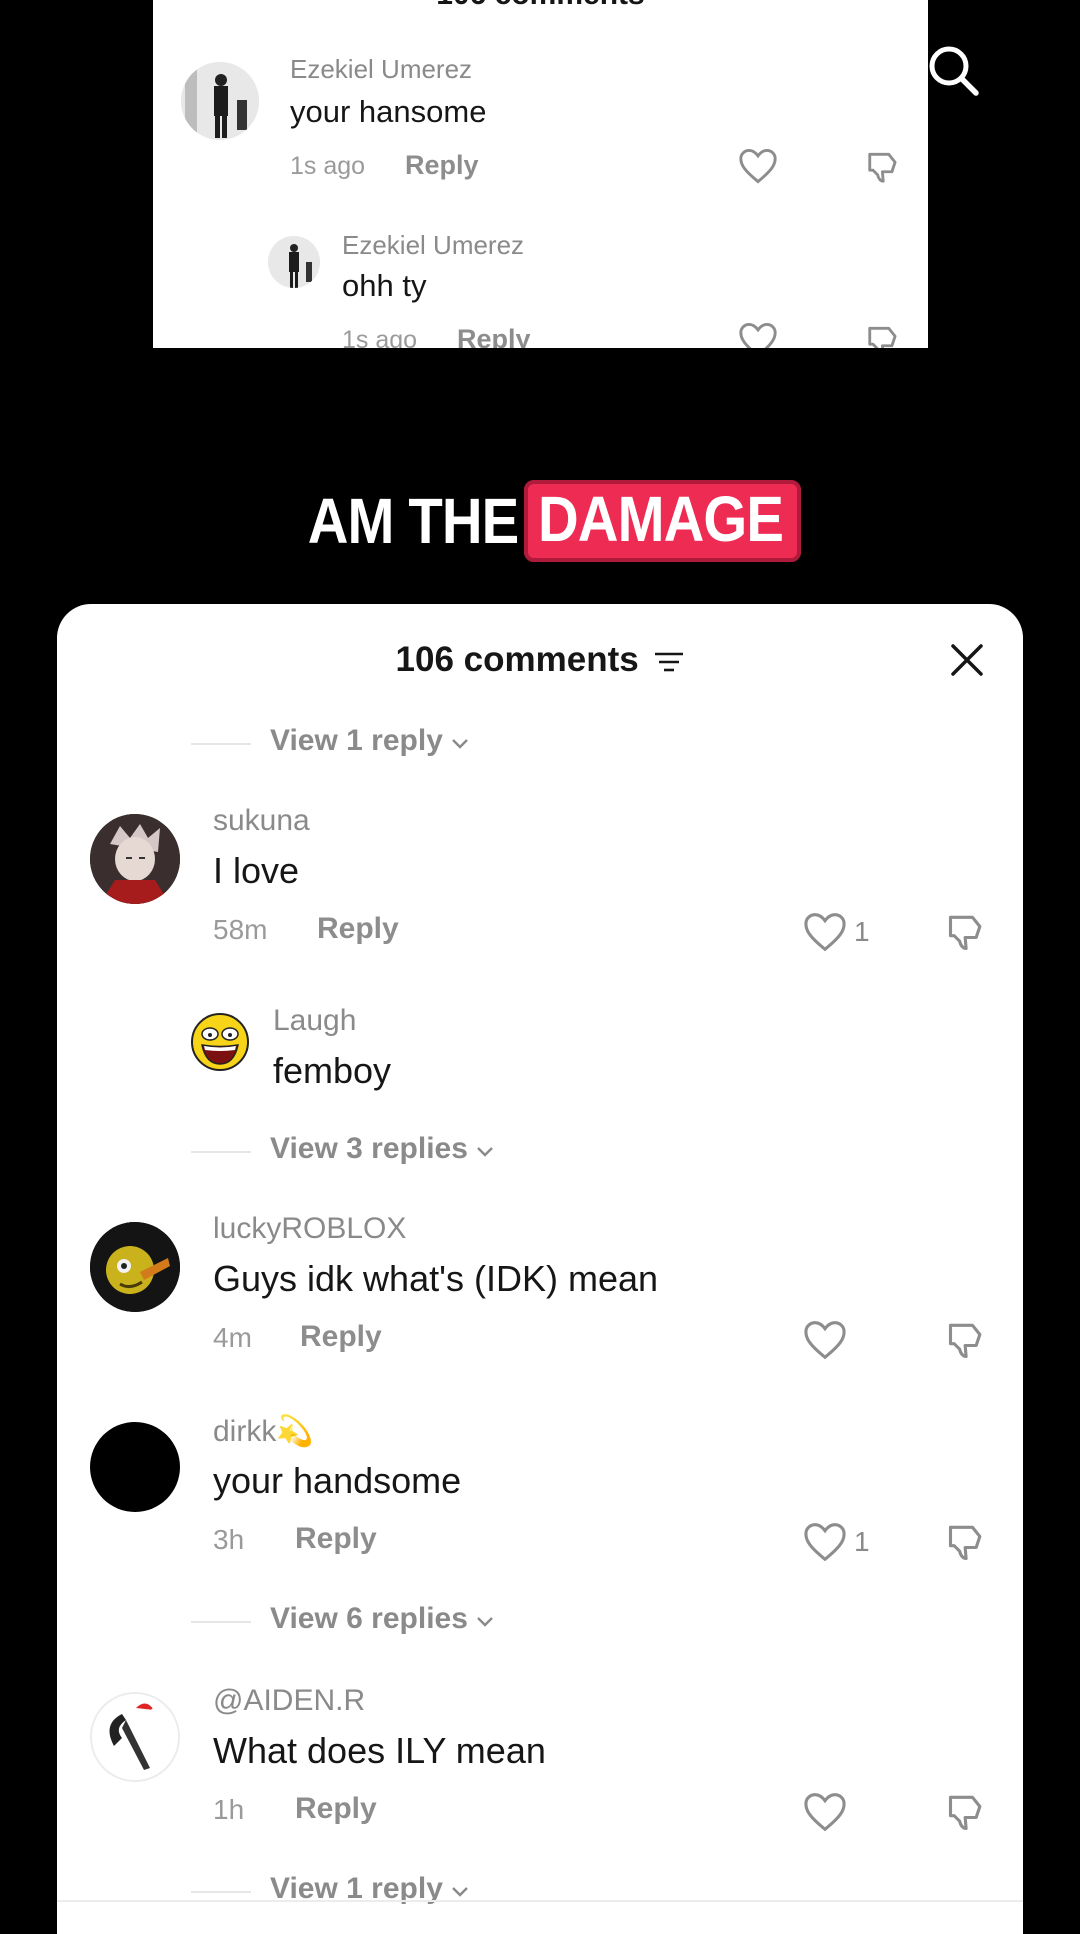  What do you see at coordinates (369, 741) in the screenshot?
I see `view-replies-button: View 1 reply` at bounding box center [369, 741].